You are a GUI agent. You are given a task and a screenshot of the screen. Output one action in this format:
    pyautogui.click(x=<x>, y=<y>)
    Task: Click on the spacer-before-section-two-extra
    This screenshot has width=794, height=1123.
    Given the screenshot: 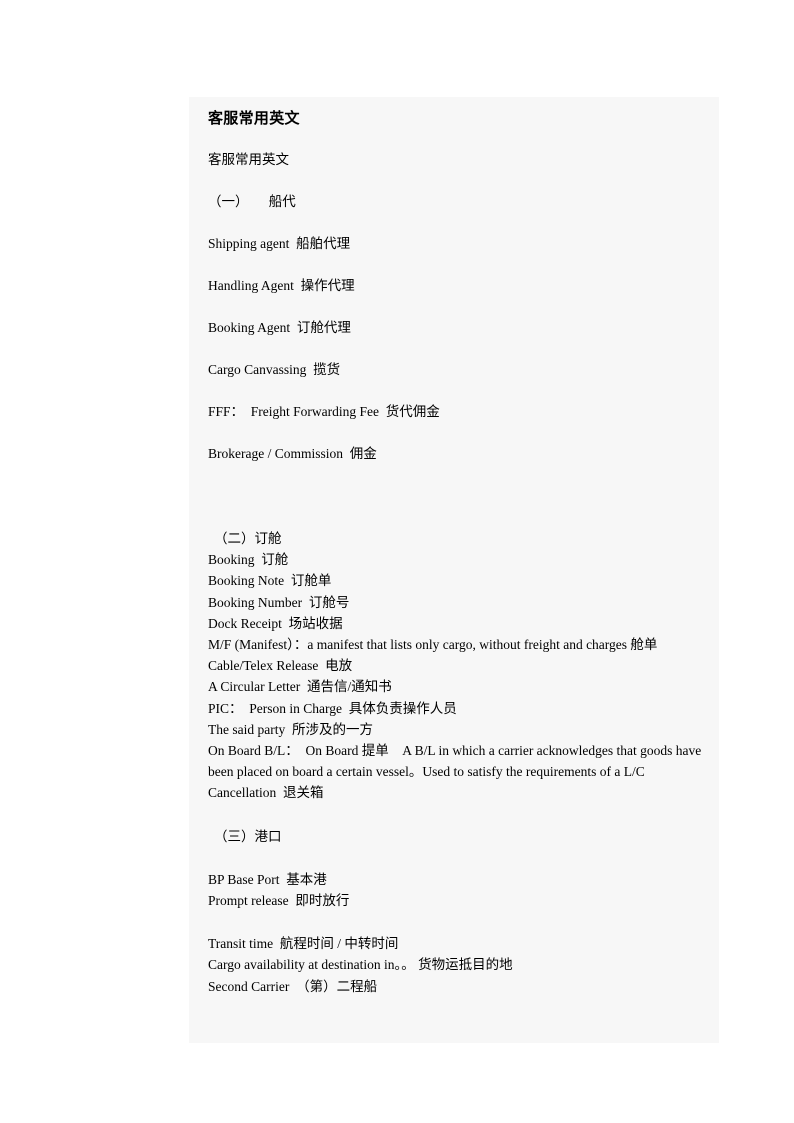 What is the action you would take?
    pyautogui.click(x=454, y=517)
    